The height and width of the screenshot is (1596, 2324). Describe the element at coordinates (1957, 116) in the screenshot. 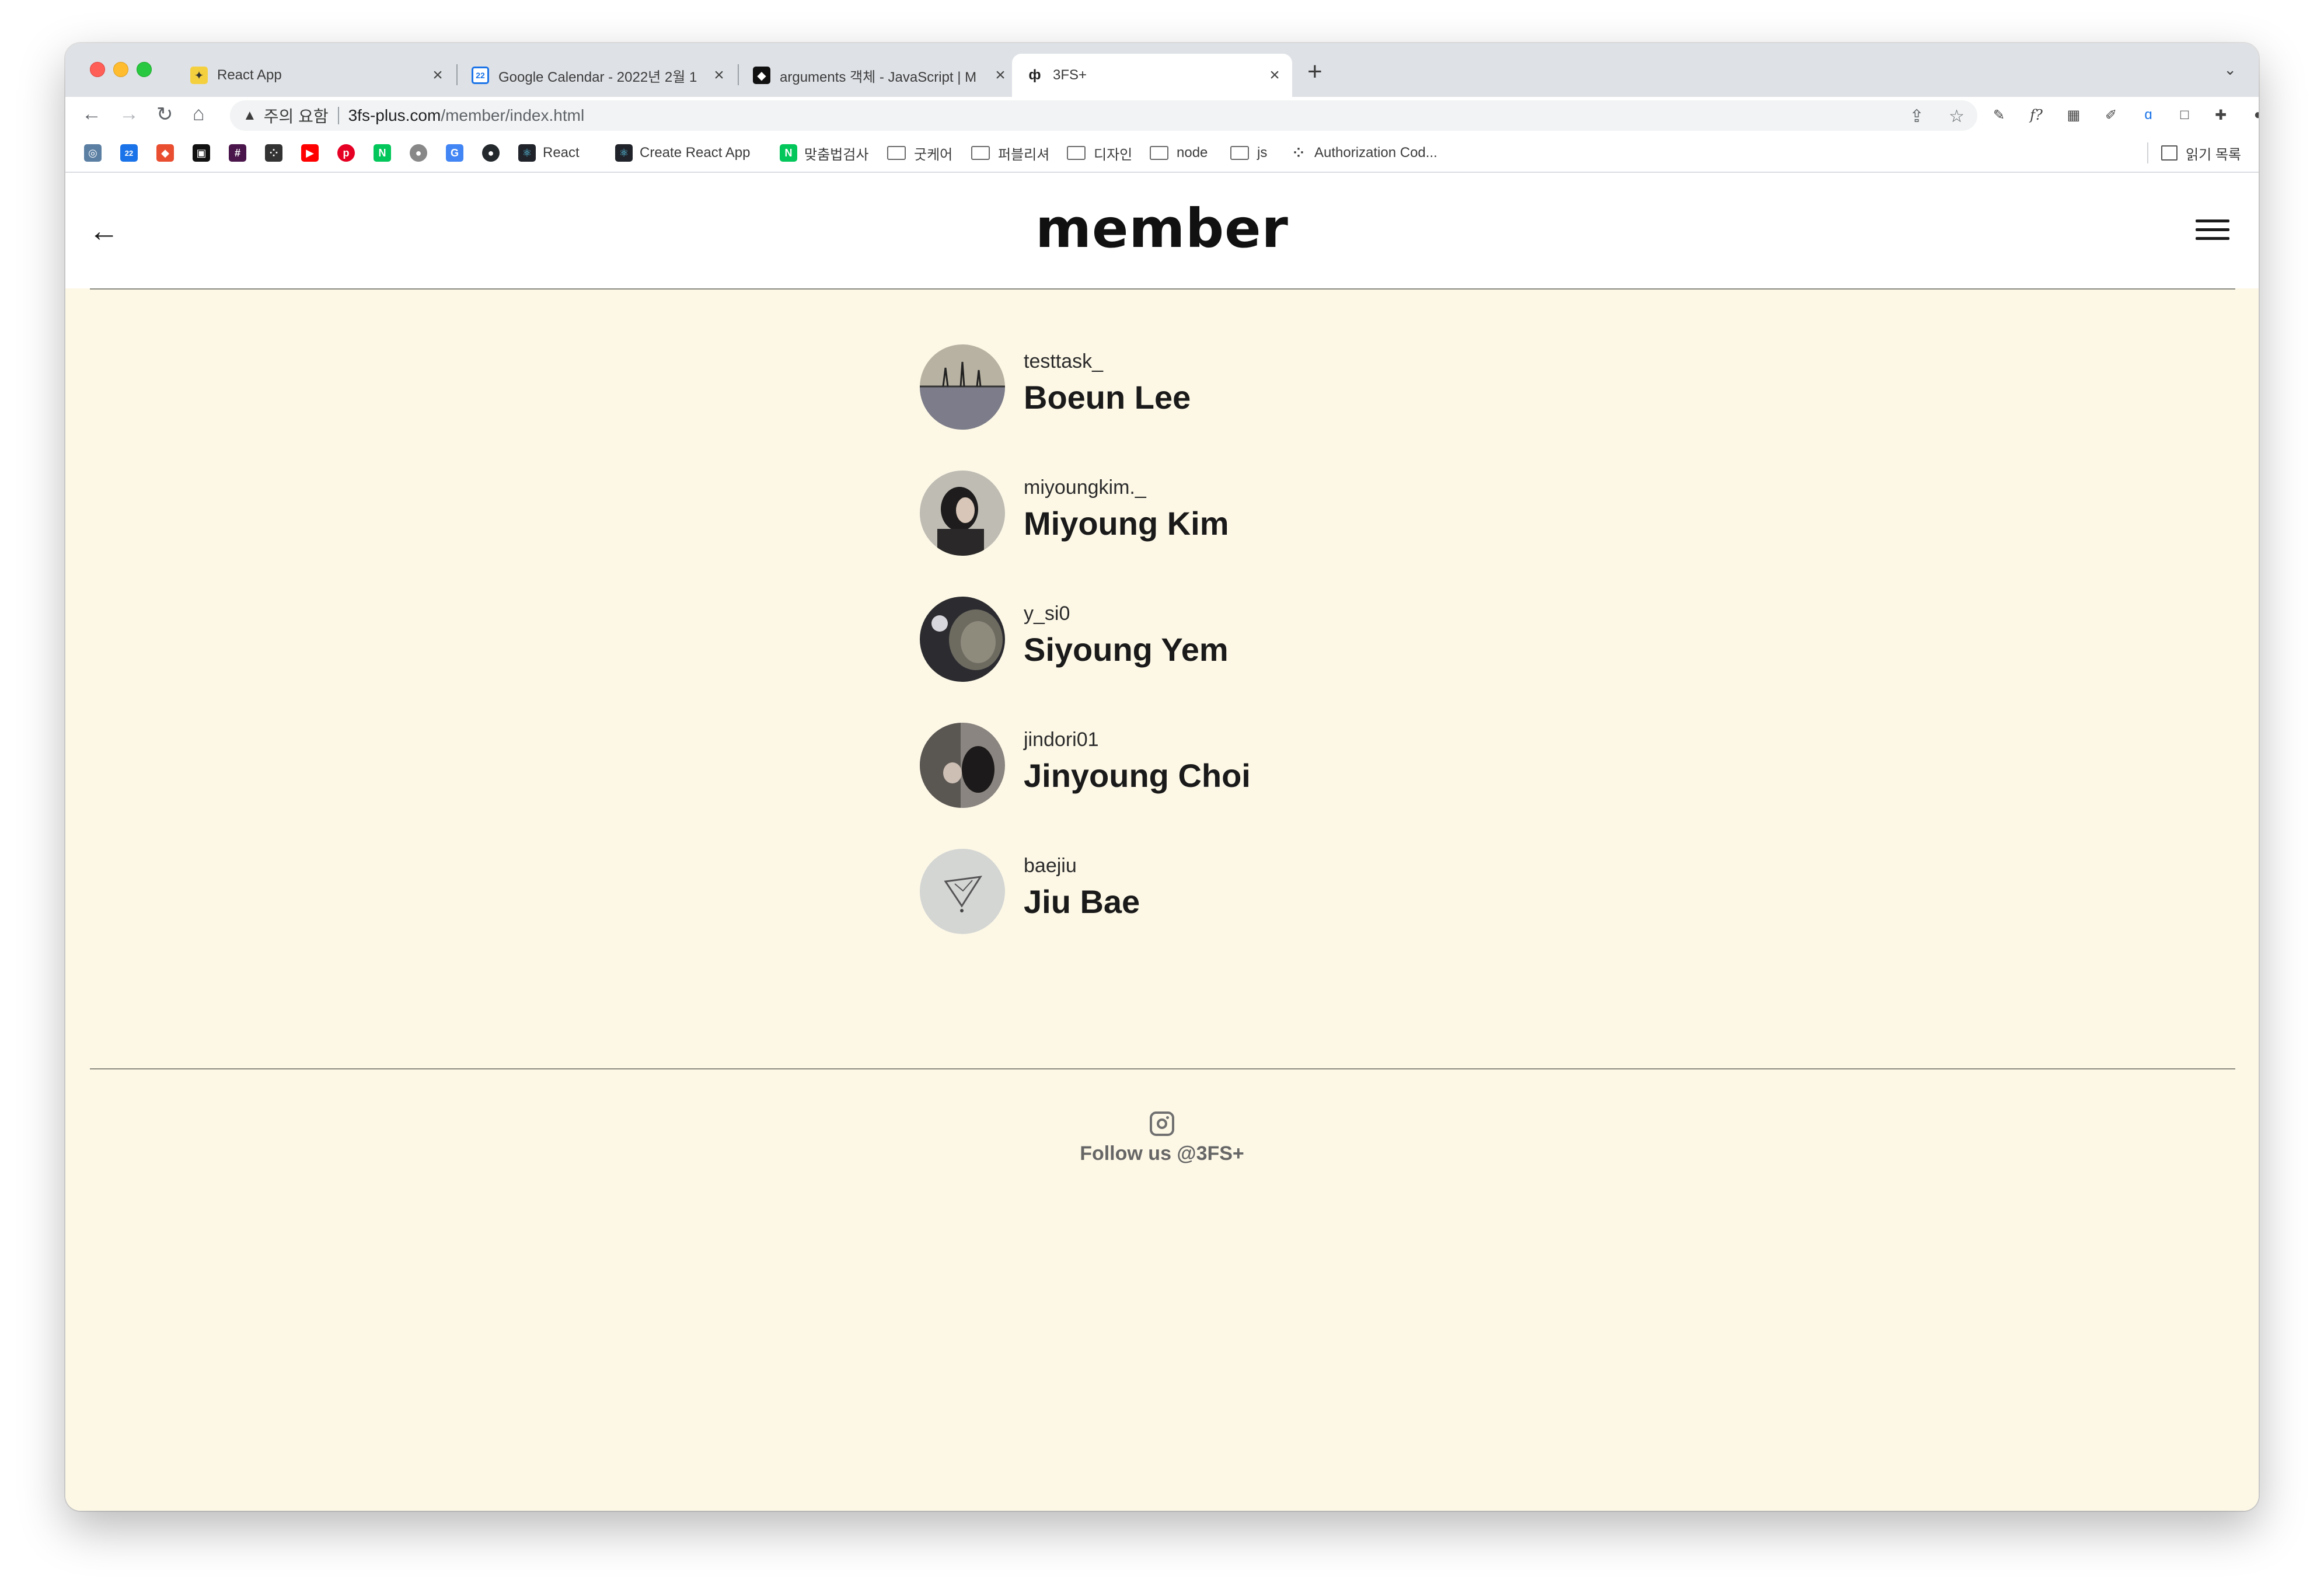

I see `bookmark-star-icon: ☆` at that location.